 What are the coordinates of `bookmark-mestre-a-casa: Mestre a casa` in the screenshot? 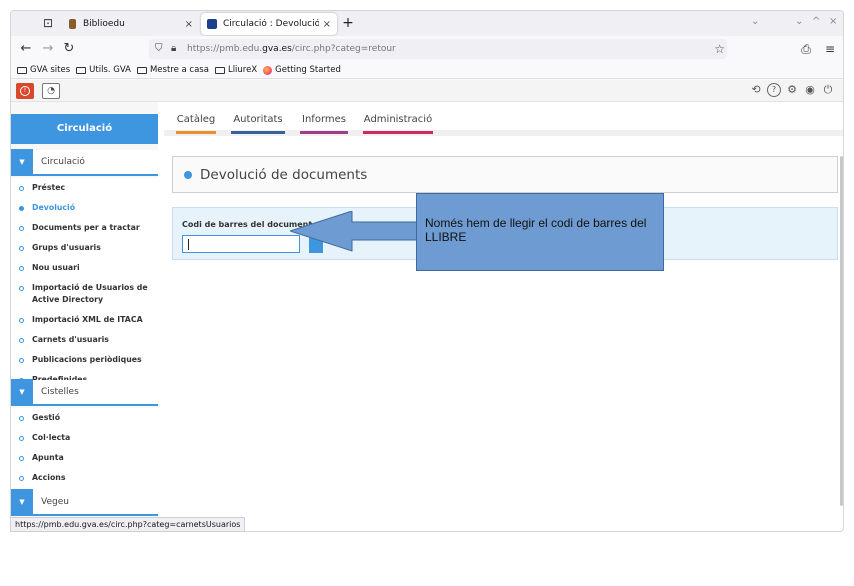 It's located at (172, 70).